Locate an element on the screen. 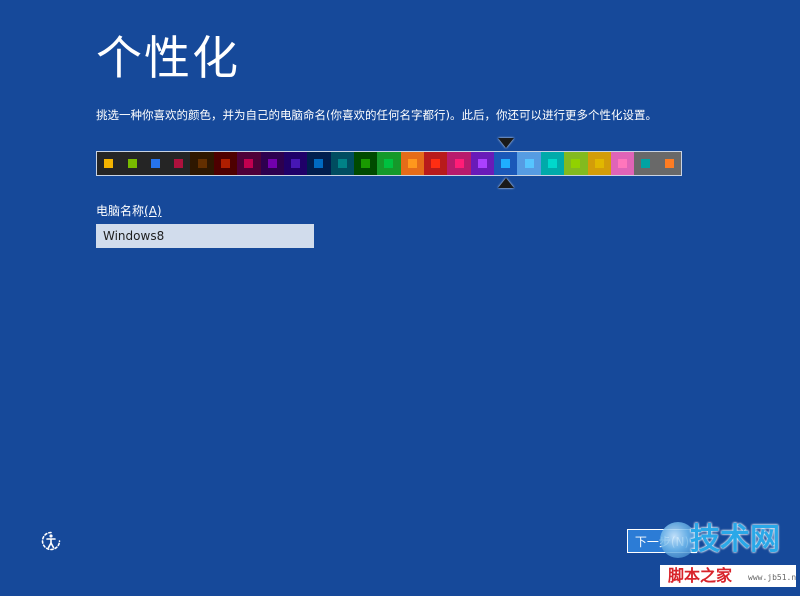  ease-of-access-icon is located at coordinates (51, 541).